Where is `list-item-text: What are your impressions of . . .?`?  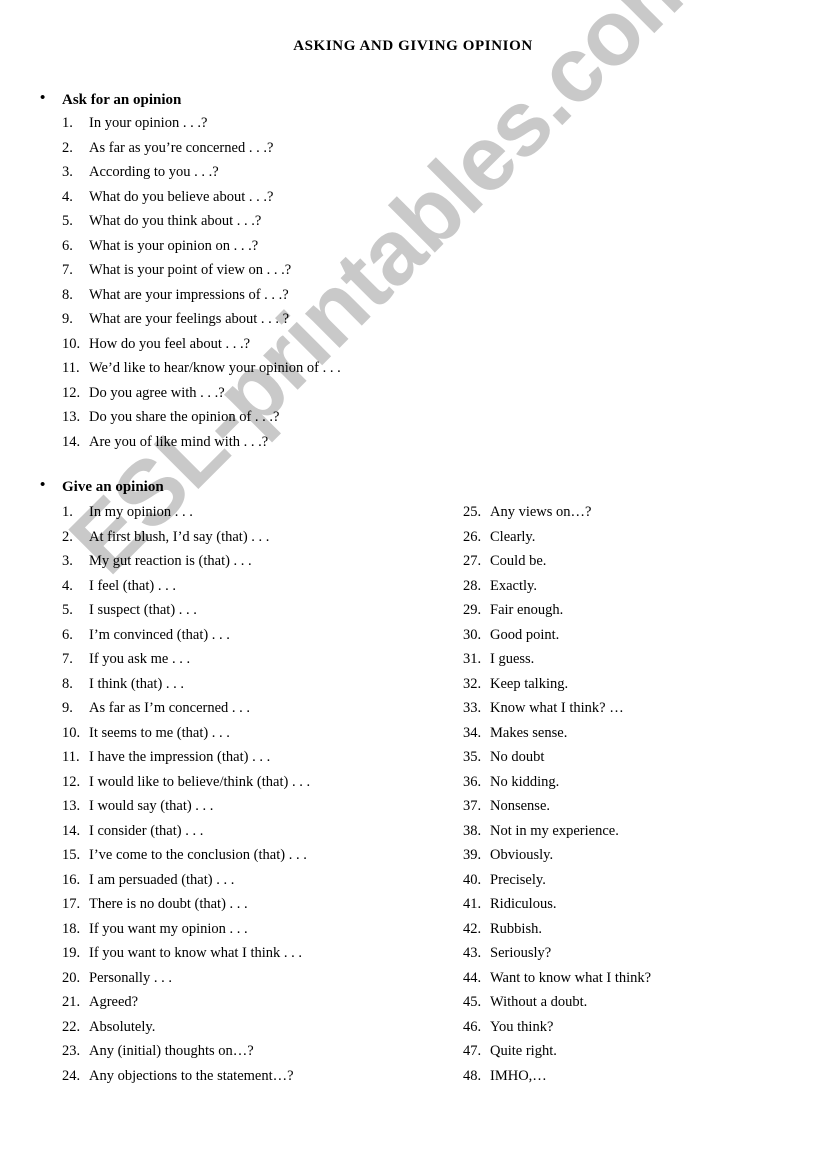
list-item-text: What are your impressions of . . .? is located at coordinates (189, 294).